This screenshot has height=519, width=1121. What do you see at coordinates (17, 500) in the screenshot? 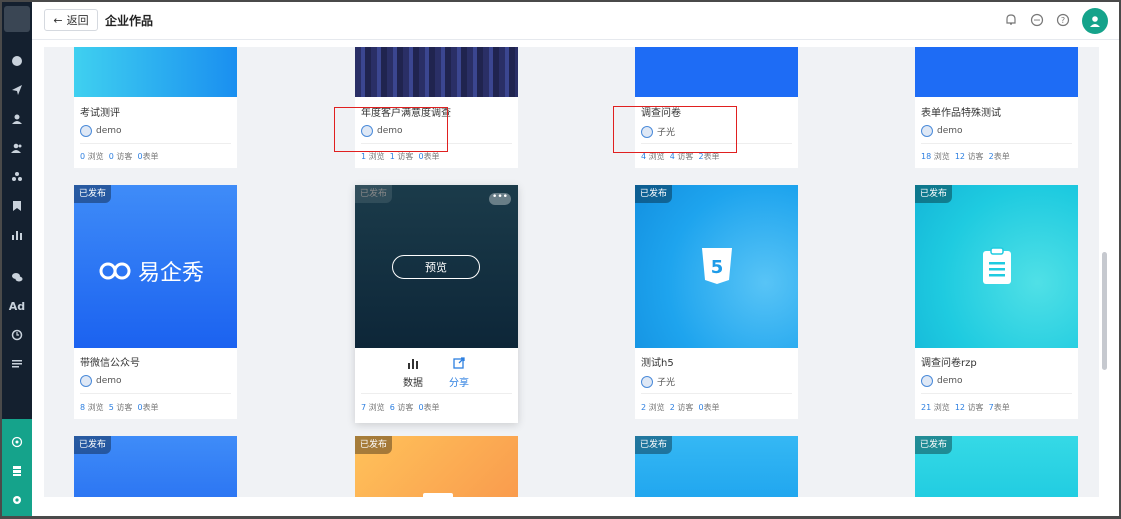
I see `settings-icon` at bounding box center [17, 500].